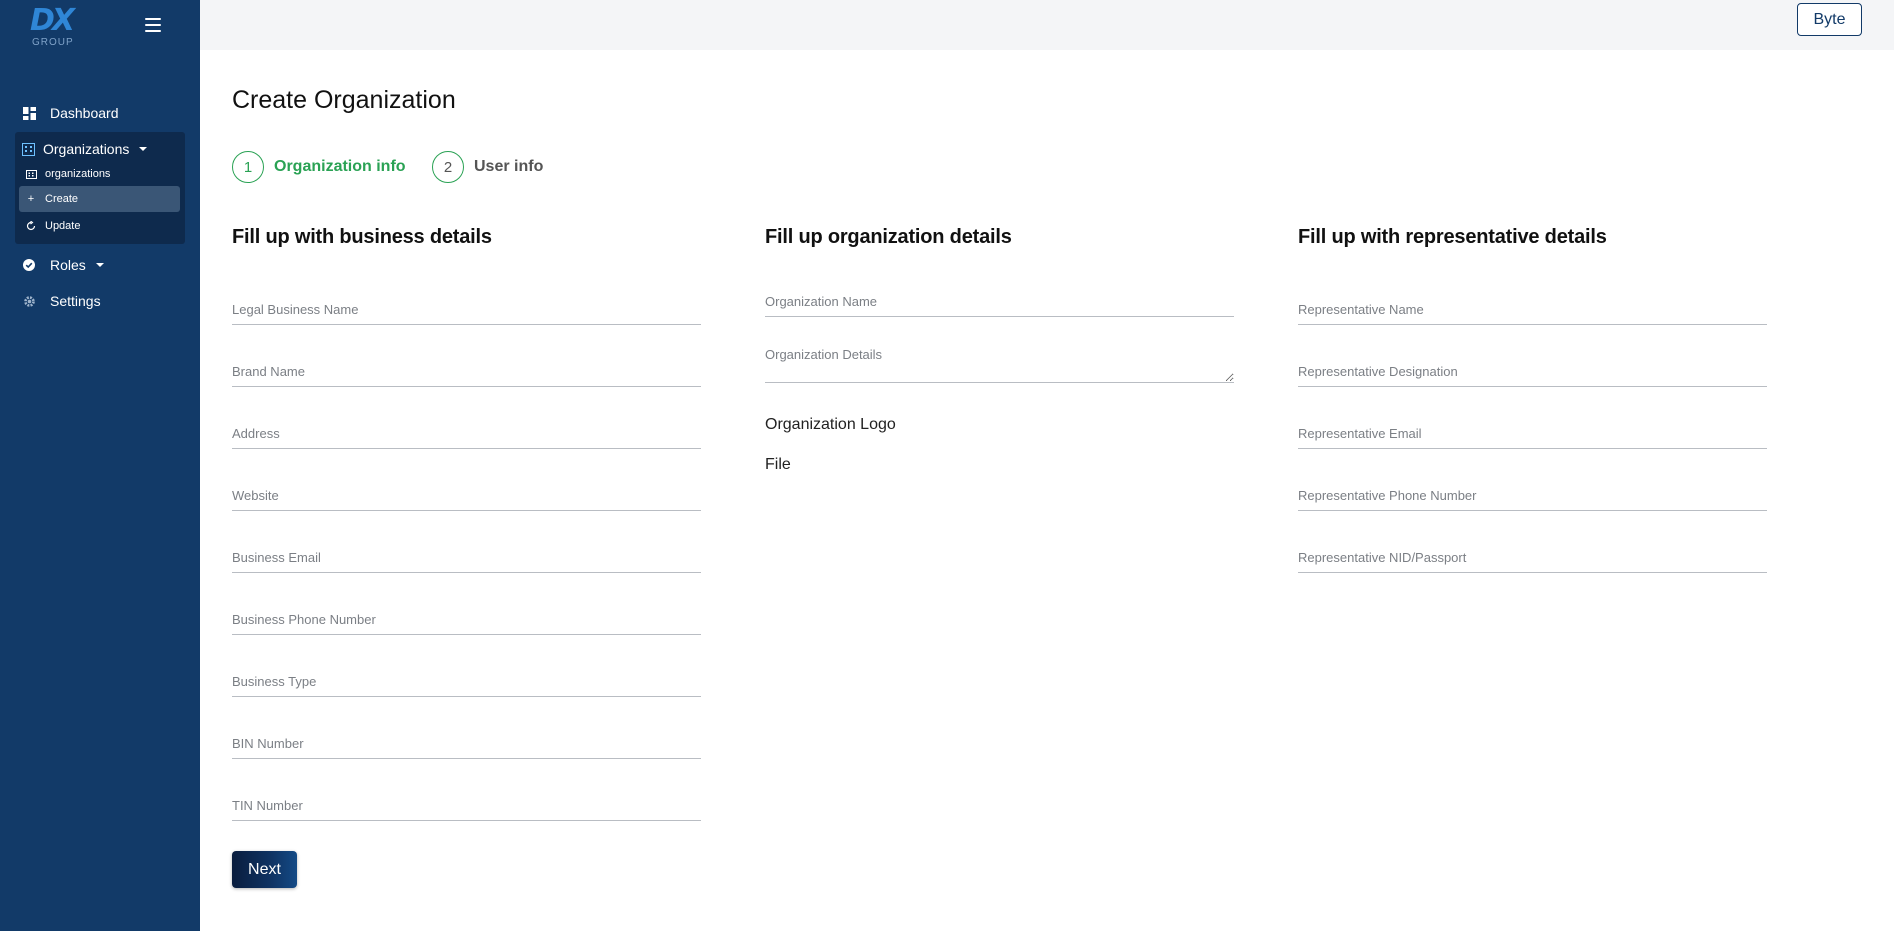 The width and height of the screenshot is (1894, 931). I want to click on sidebar-subitem-label: Update, so click(63, 226).